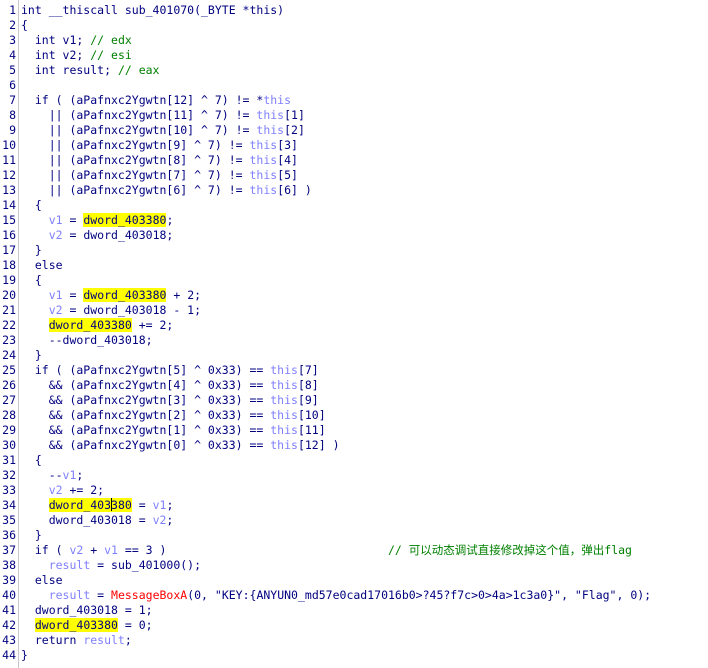  Describe the element at coordinates (364, 385) in the screenshot. I see `code-line-26: && (aPafnxc2Ygwtn[4] ^ 0x33) == this[8]` at that location.